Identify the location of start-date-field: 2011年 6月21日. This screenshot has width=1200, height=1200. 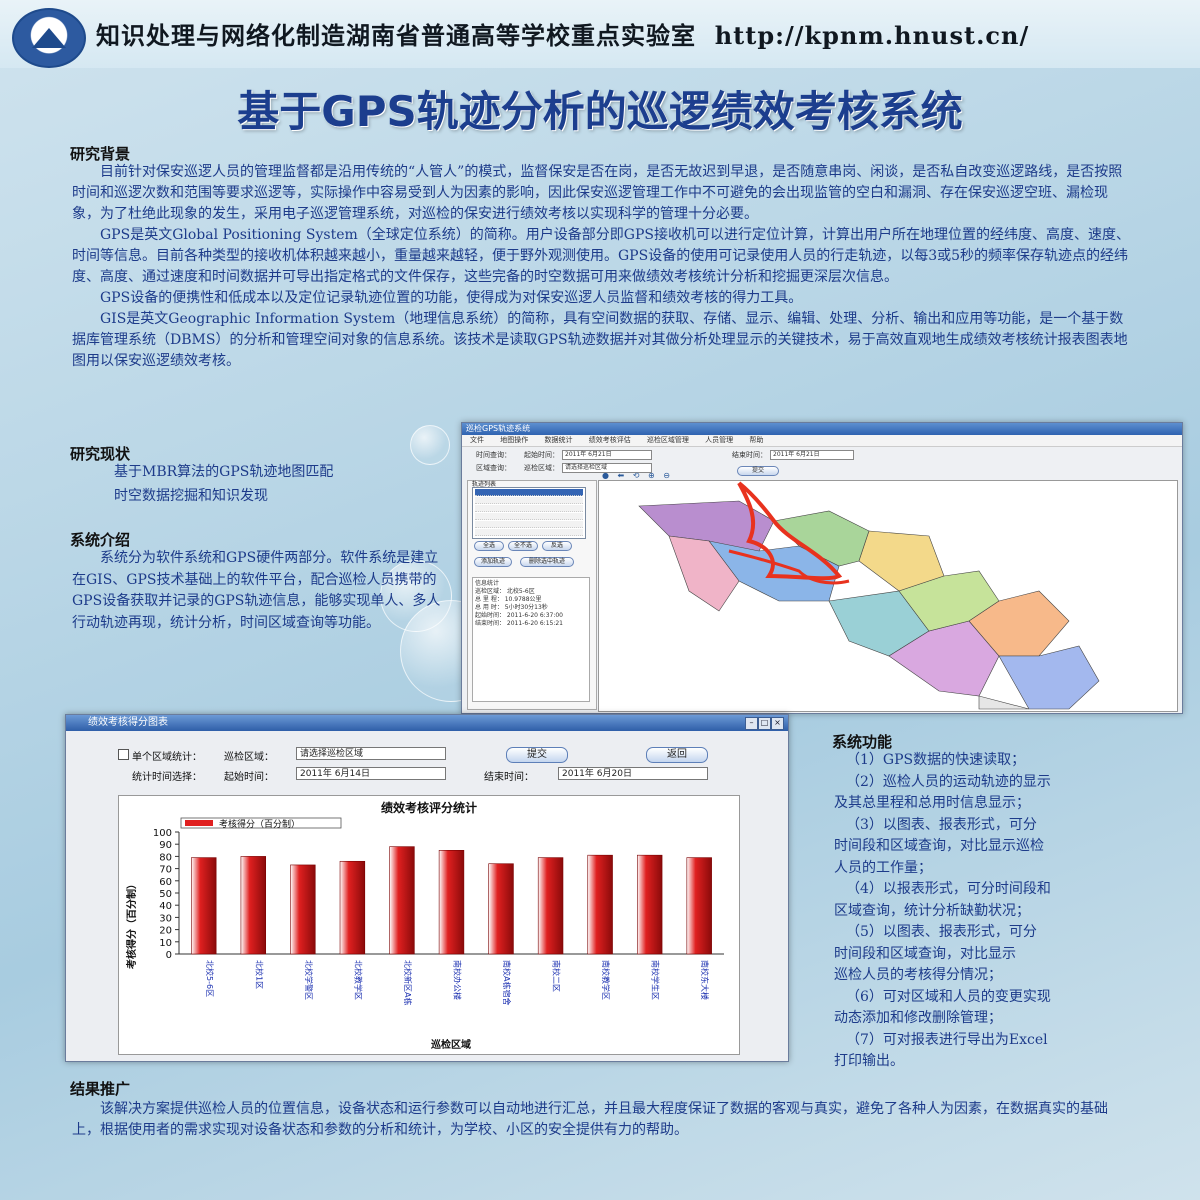
(607, 455).